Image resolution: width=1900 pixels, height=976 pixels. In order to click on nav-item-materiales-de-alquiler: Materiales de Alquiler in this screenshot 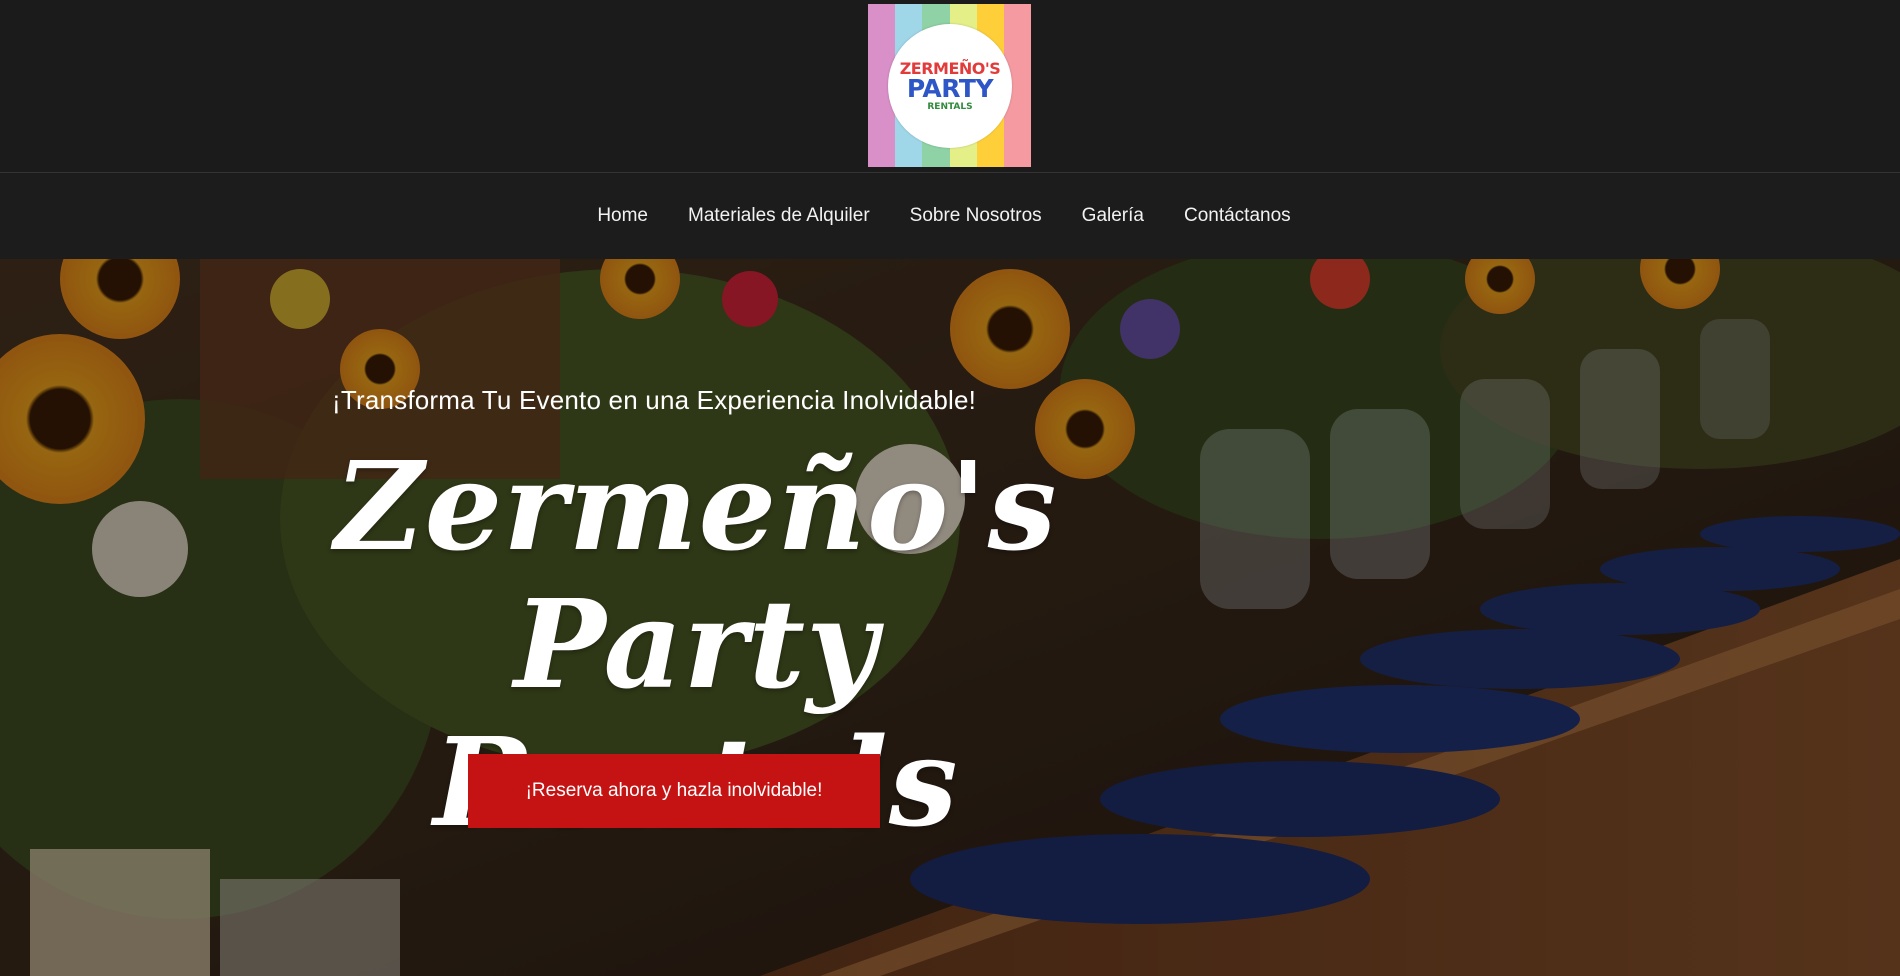, I will do `click(779, 216)`.